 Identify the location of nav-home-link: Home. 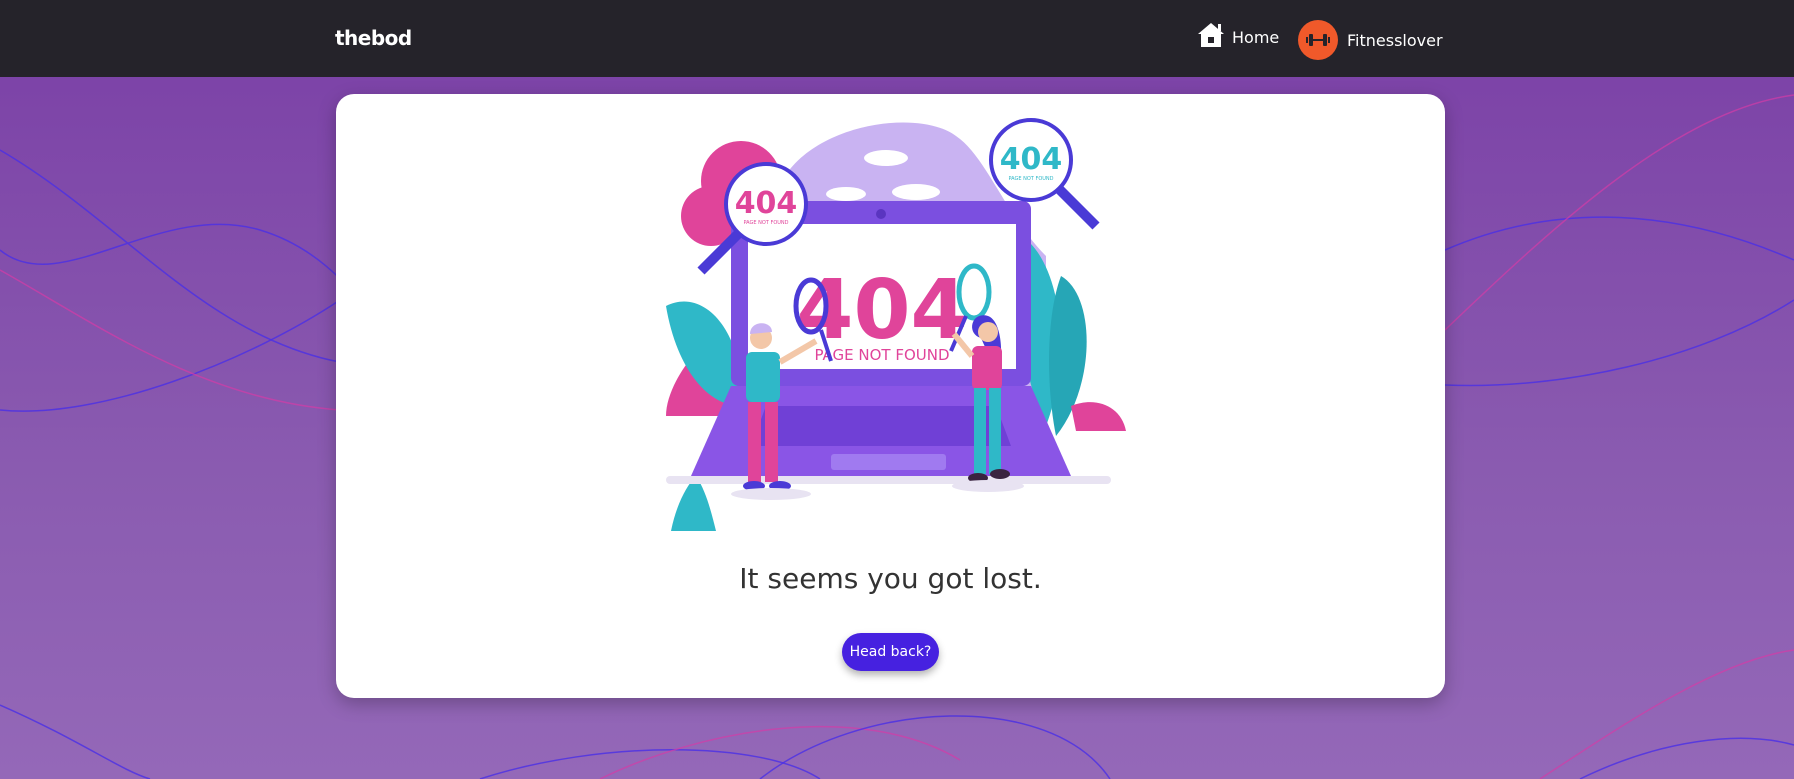
(1237, 37).